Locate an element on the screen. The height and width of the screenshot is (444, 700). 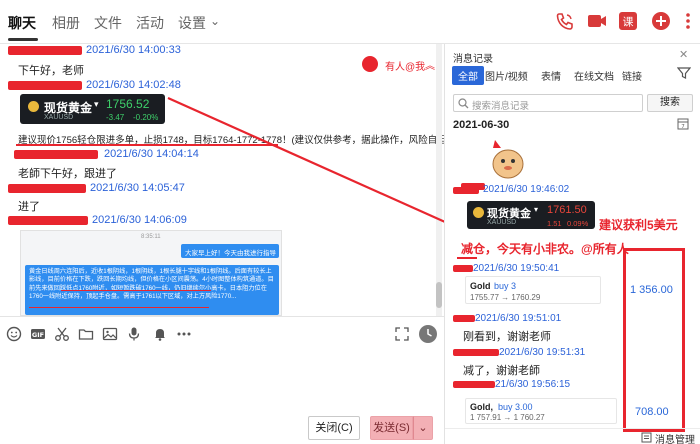
filter-all: 全部 is located at coordinates (468, 75).